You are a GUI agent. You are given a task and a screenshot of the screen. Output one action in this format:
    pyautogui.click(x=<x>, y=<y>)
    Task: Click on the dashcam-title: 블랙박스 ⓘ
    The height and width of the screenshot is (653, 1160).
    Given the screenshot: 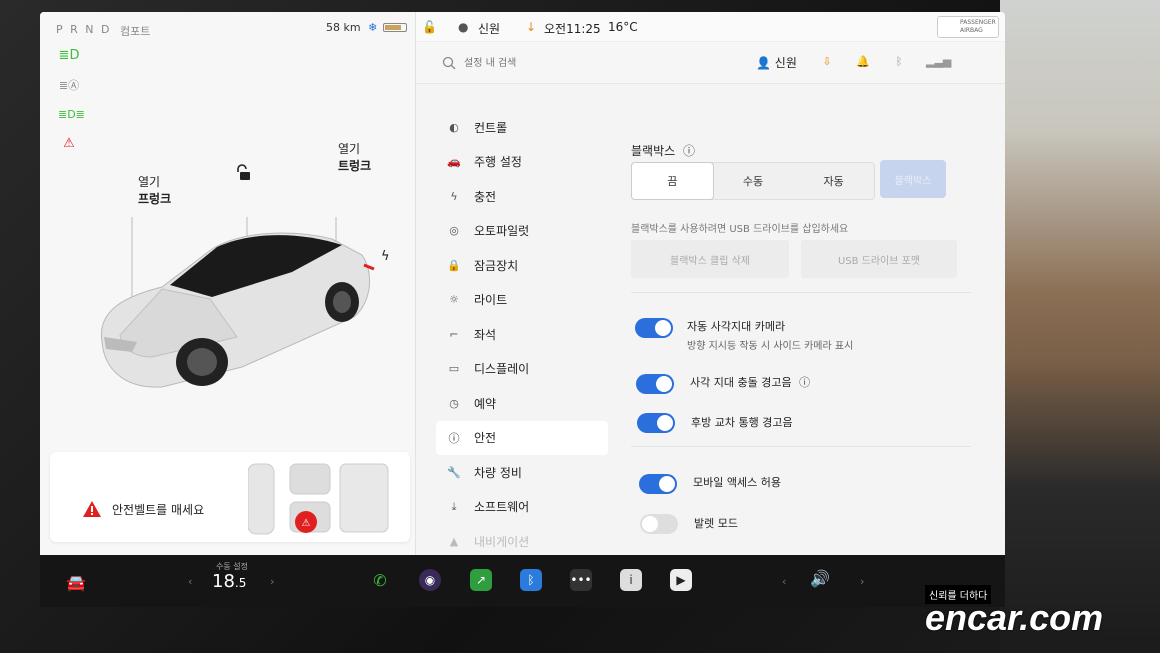 What is the action you would take?
    pyautogui.click(x=663, y=150)
    